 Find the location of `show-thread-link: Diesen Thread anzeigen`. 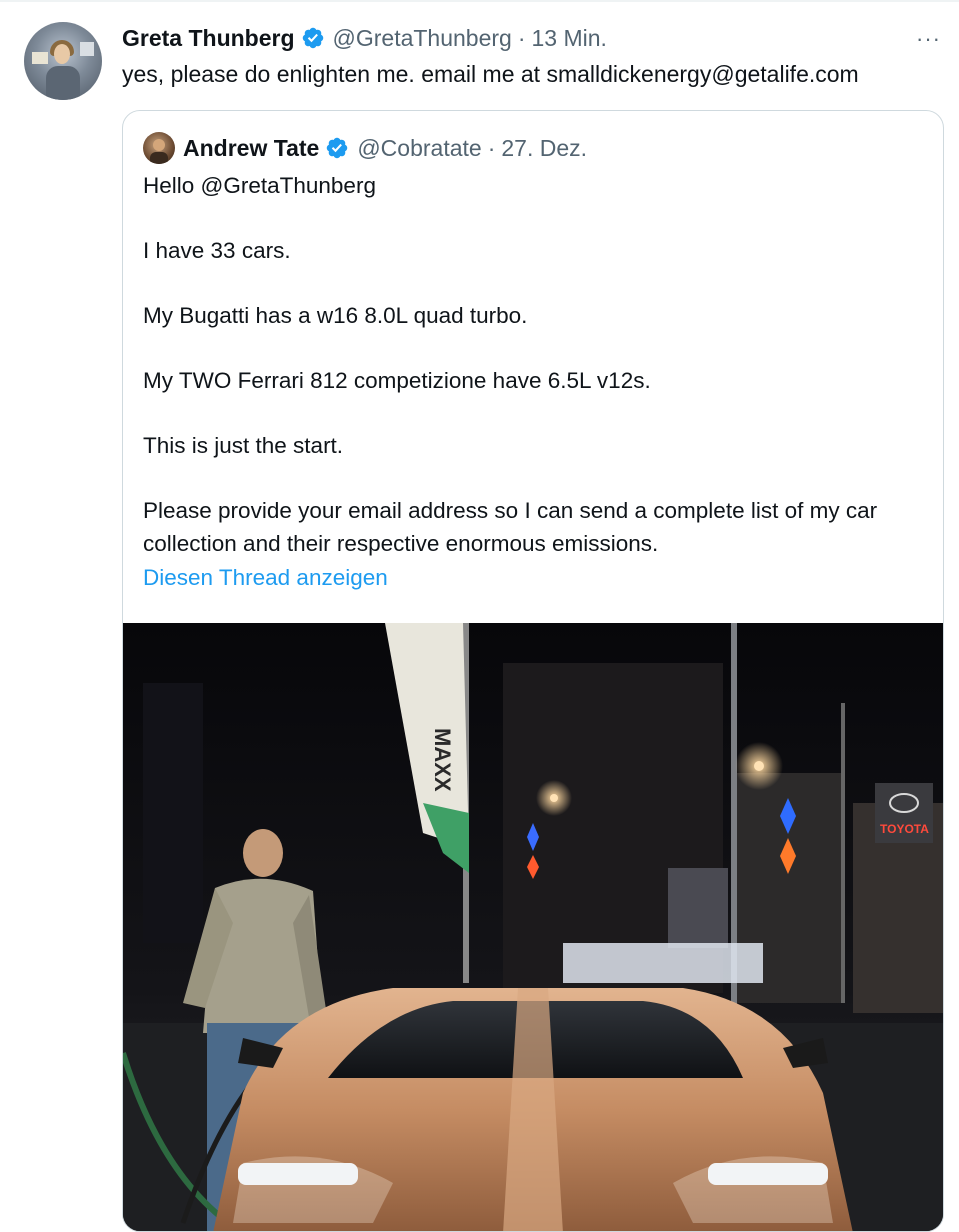

show-thread-link: Diesen Thread anzeigen is located at coordinates (265, 578).